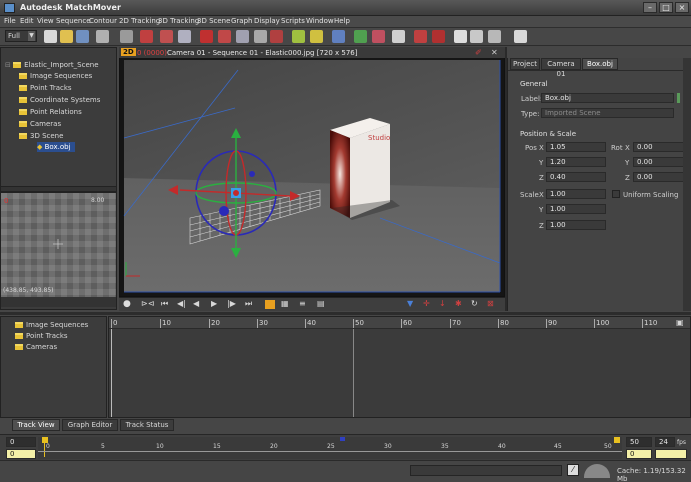 This screenshot has height=482, width=691. Describe the element at coordinates (90, 425) in the screenshot. I see `tab-graph-editor: Graph Editor` at that location.